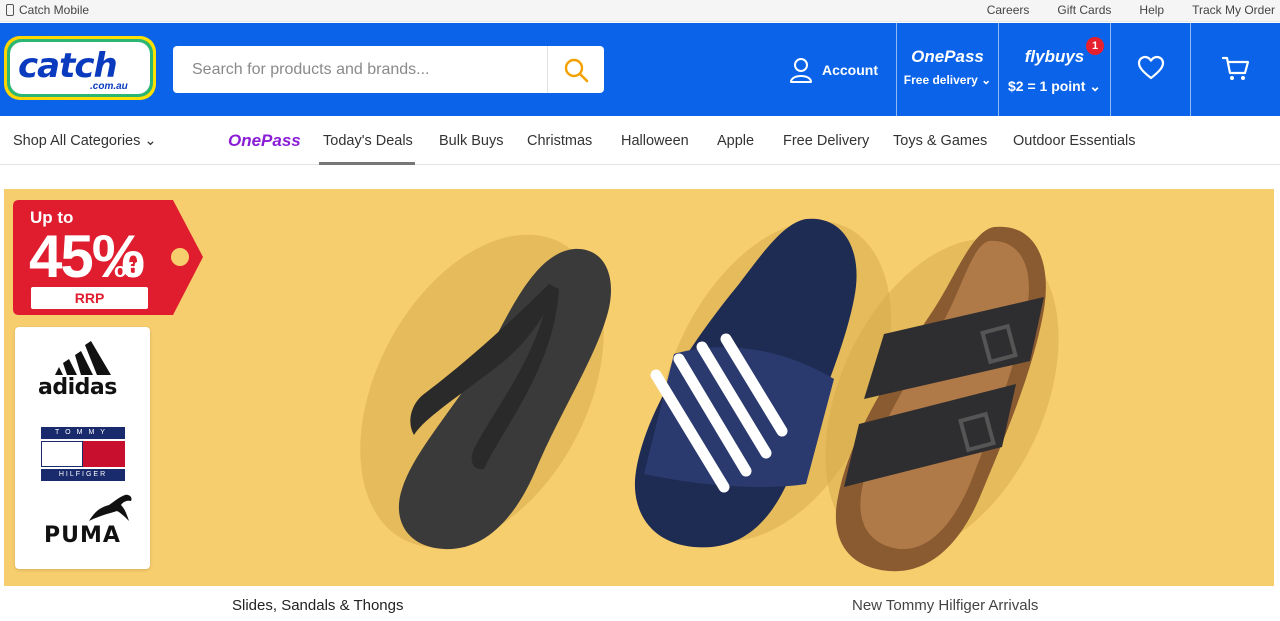 This screenshot has height=621, width=1280. Describe the element at coordinates (1095, 46) in the screenshot. I see `flybuys-badge: 1` at that location.